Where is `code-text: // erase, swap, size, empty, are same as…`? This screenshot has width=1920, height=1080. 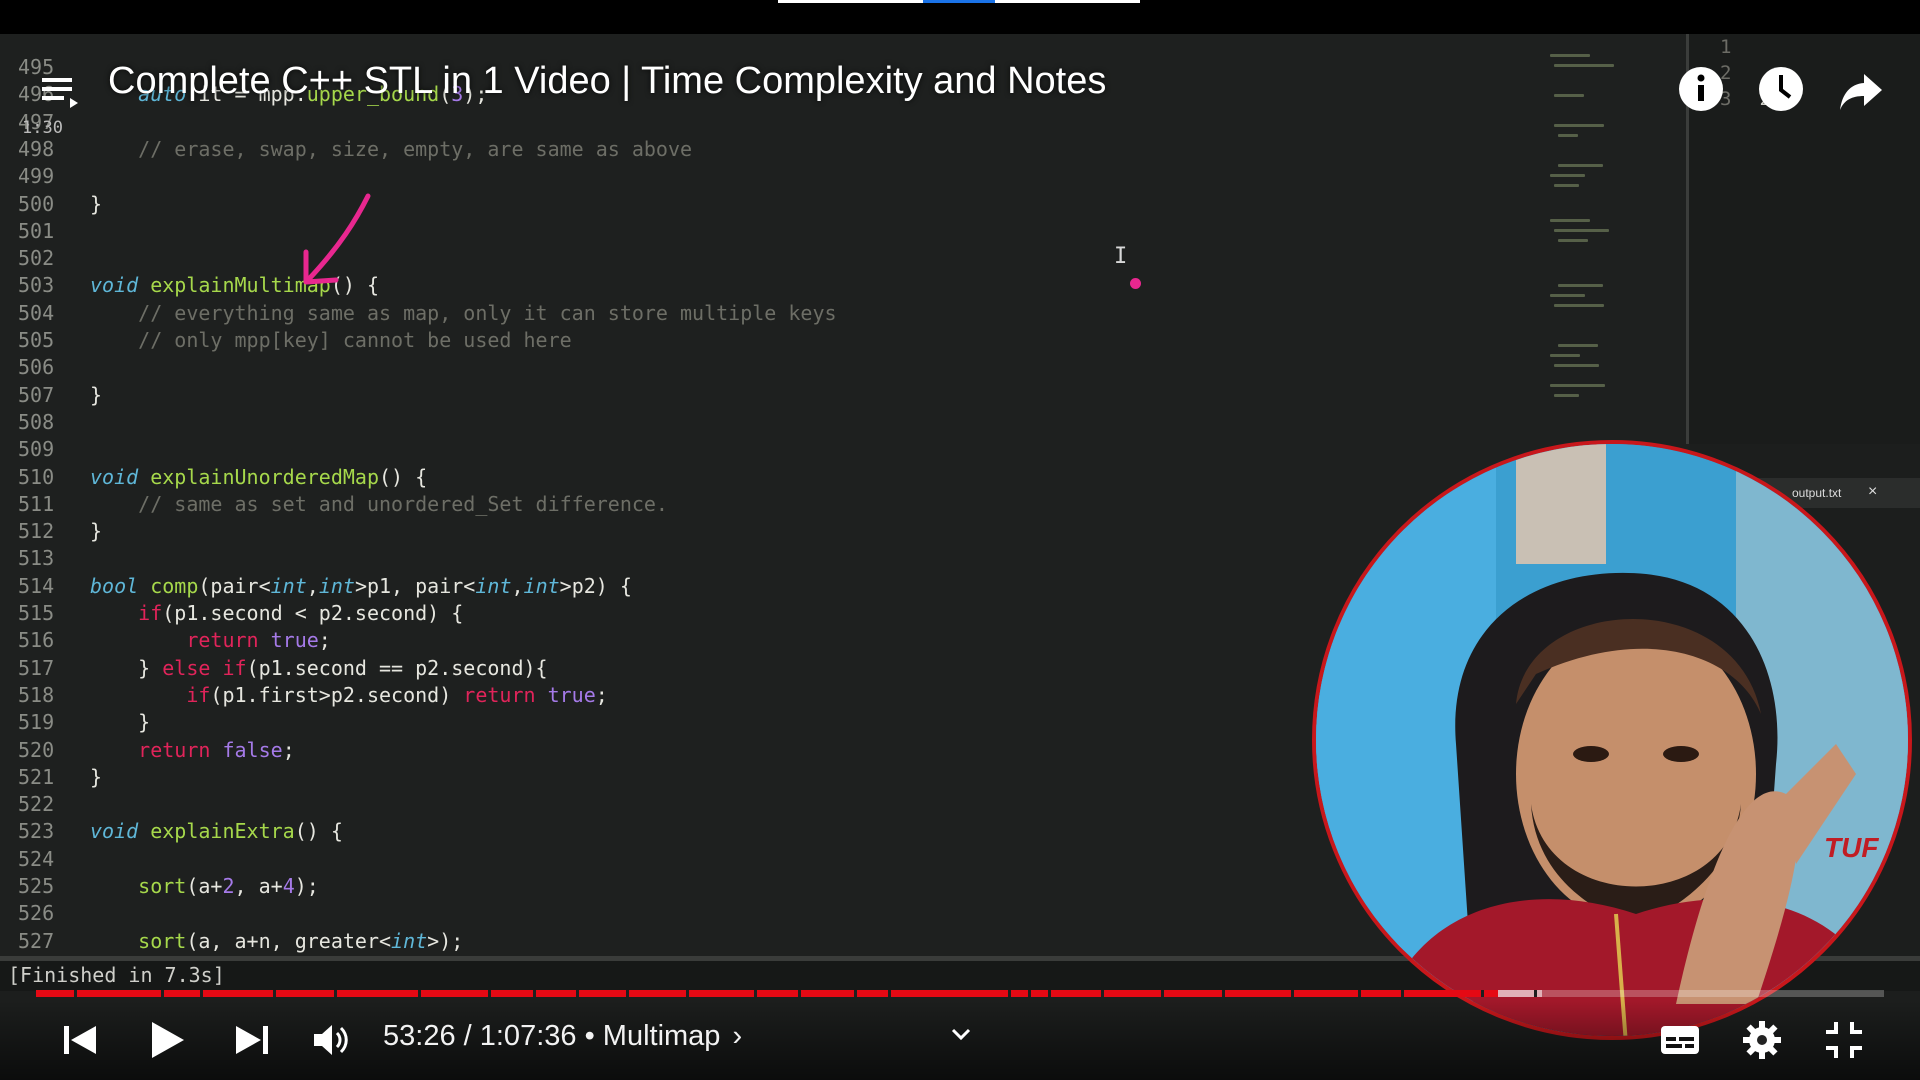
code-text: // erase, swap, size, empty, are same as… is located at coordinates (415, 148).